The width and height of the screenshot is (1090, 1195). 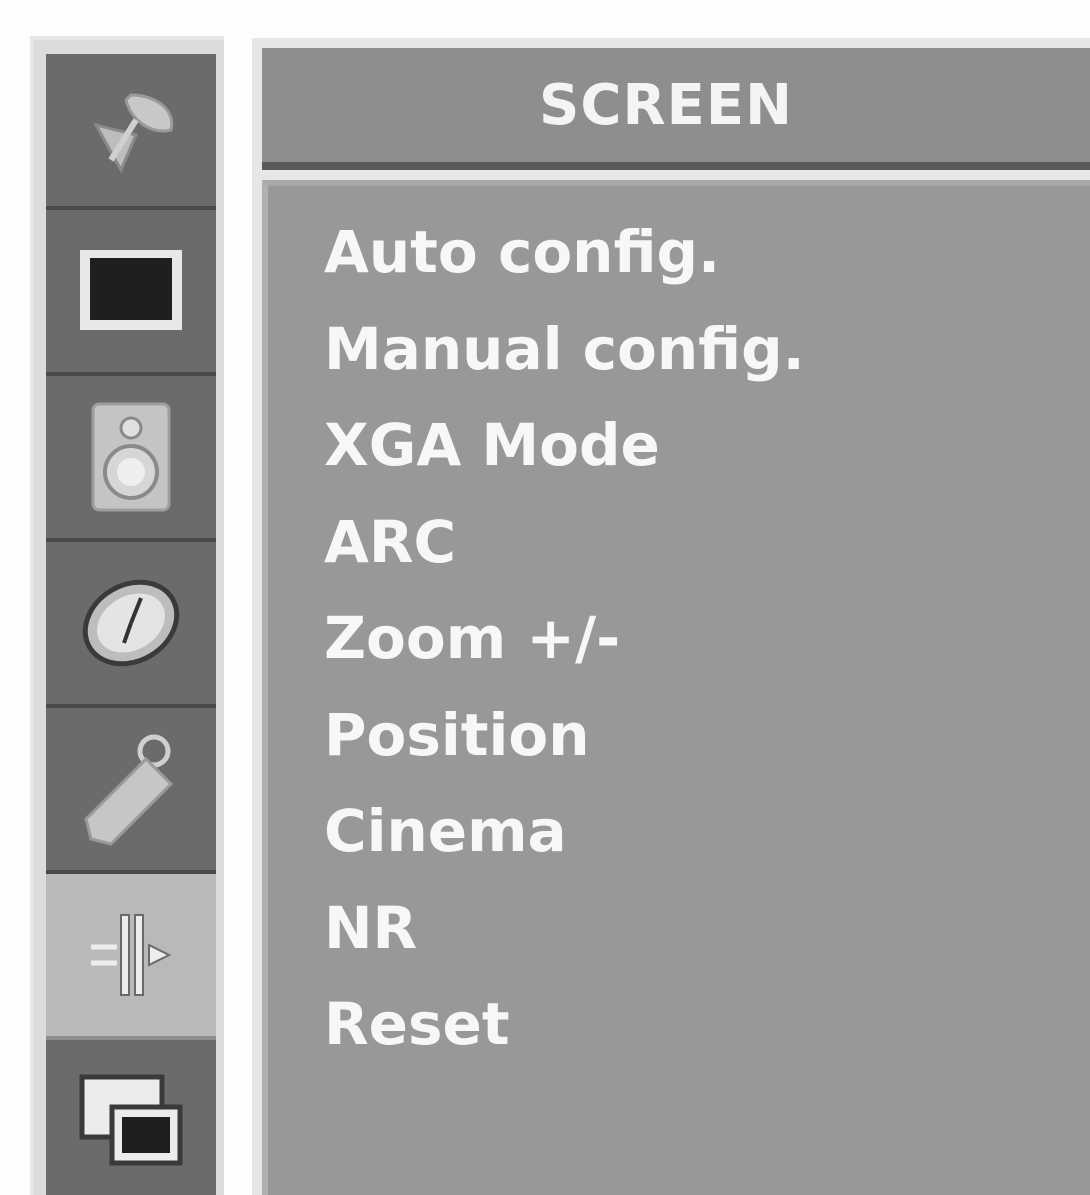 I want to click on sidebar-item-sound, so click(x=131, y=459).